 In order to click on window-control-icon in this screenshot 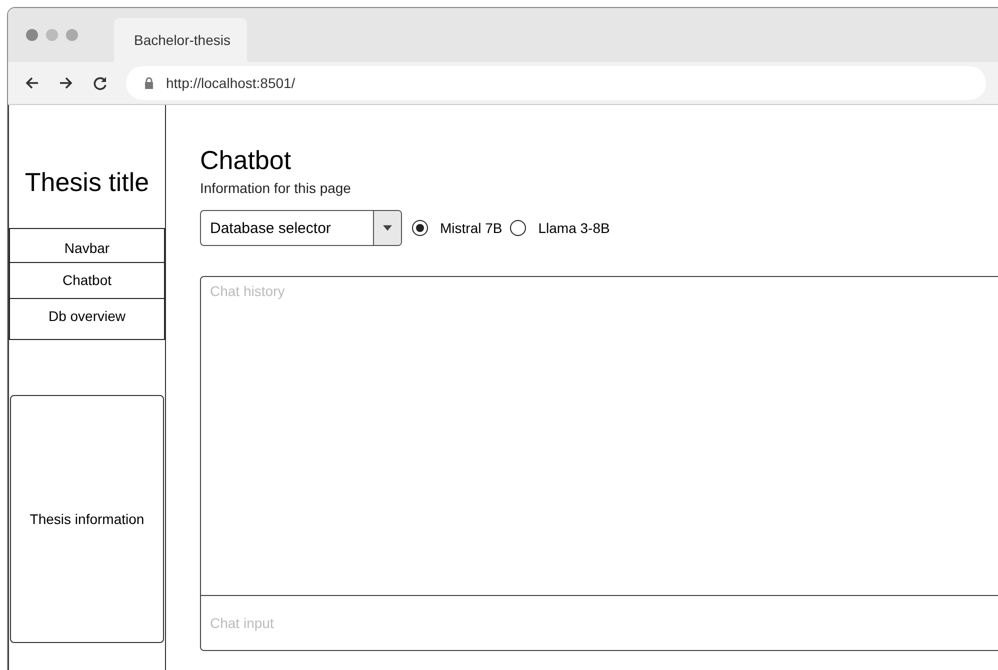, I will do `click(32, 35)`.